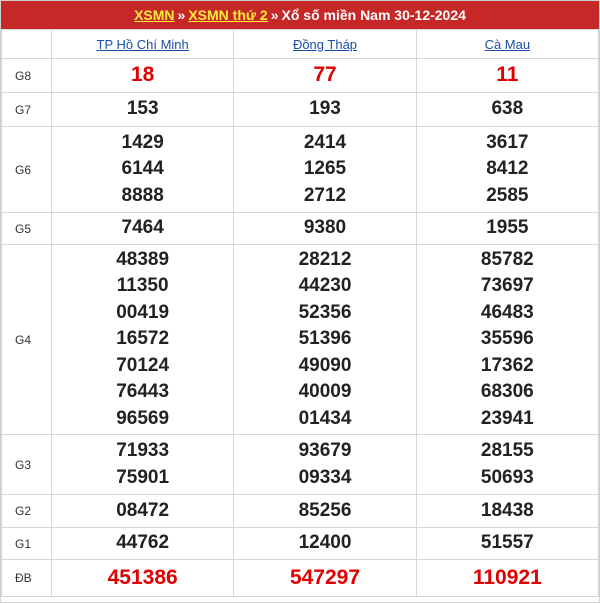 The image size is (600, 603). What do you see at coordinates (507, 75) in the screenshot?
I see `prize-cell: 11` at bounding box center [507, 75].